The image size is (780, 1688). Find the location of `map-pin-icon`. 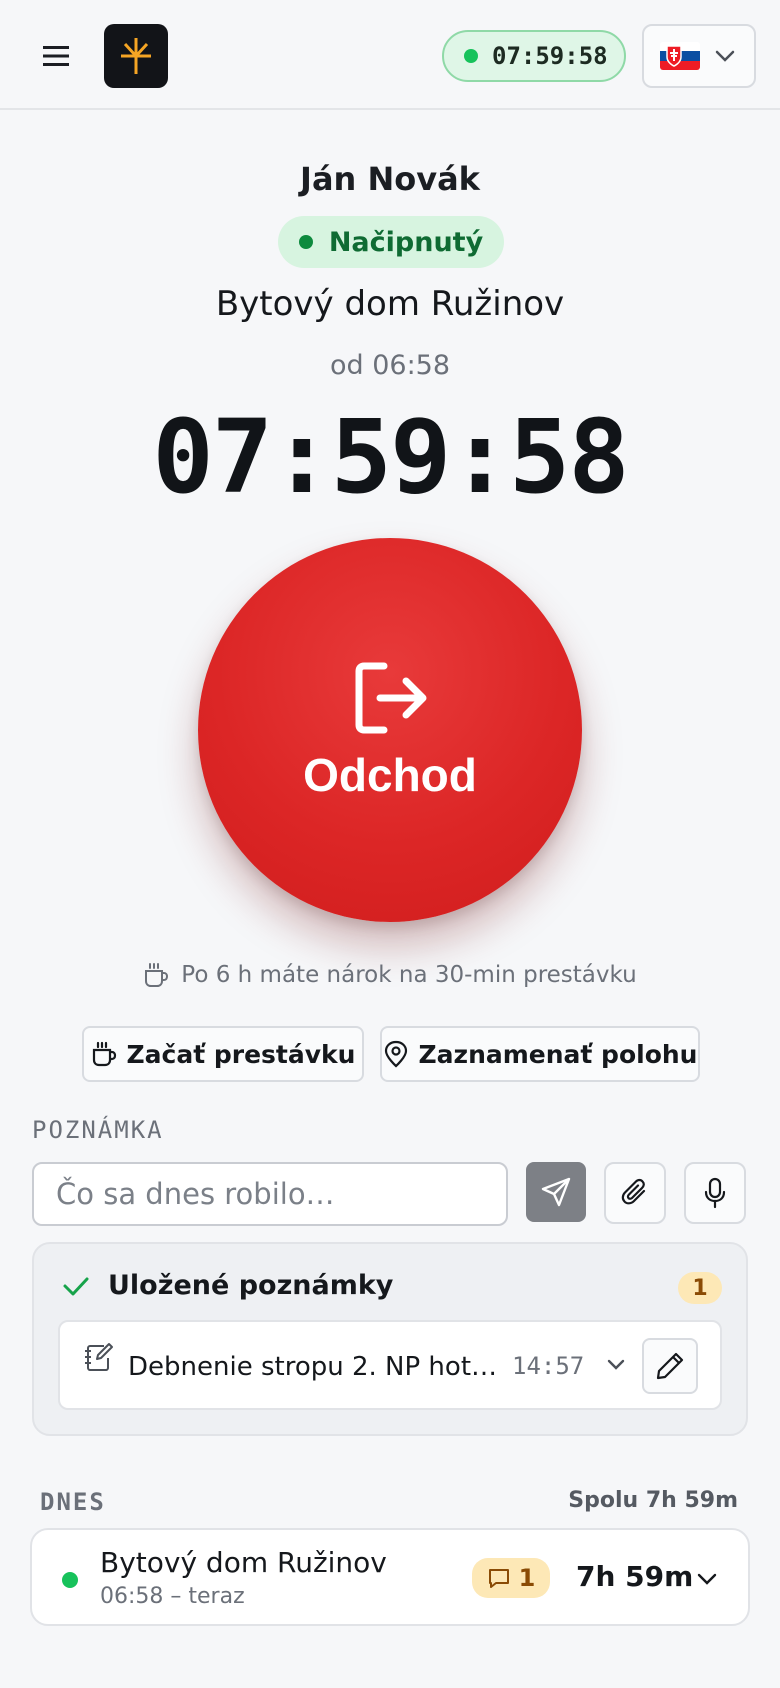

map-pin-icon is located at coordinates (395, 1054).